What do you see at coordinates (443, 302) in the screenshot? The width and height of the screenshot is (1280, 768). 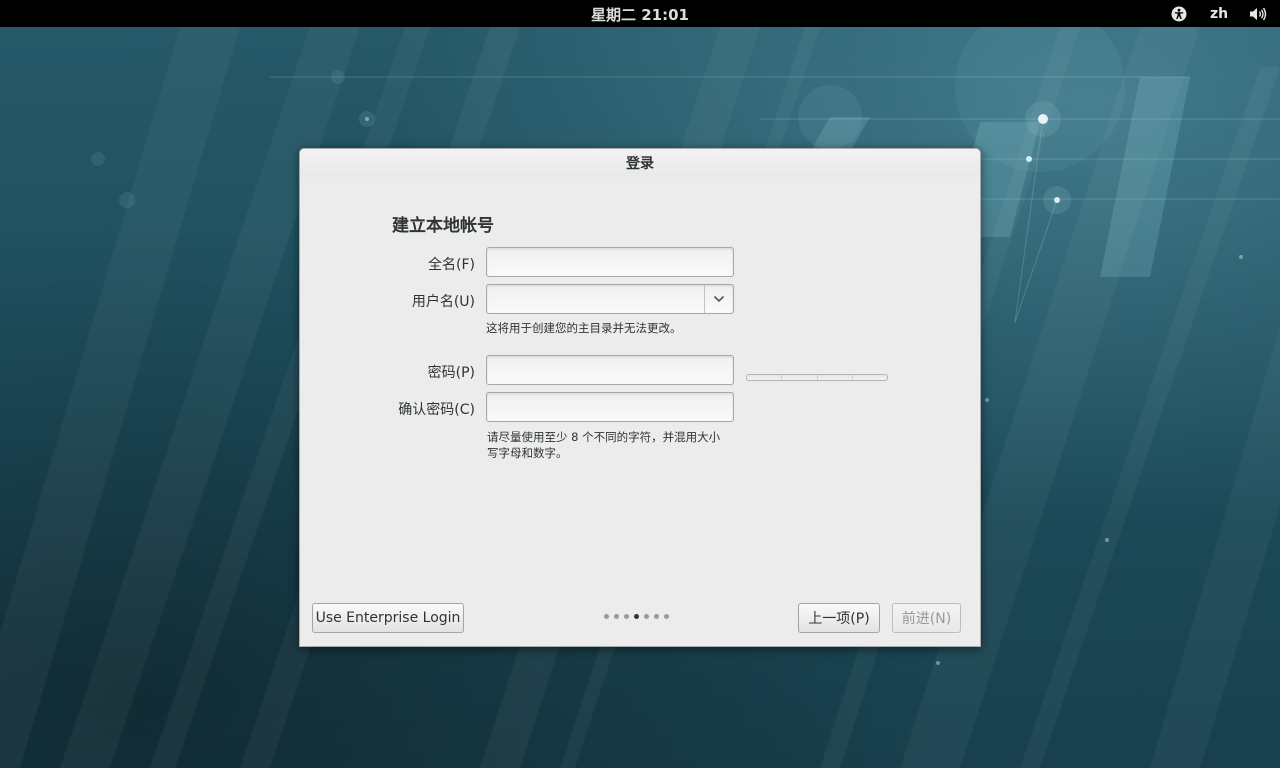 I see `username-label: 用户名(U)` at bounding box center [443, 302].